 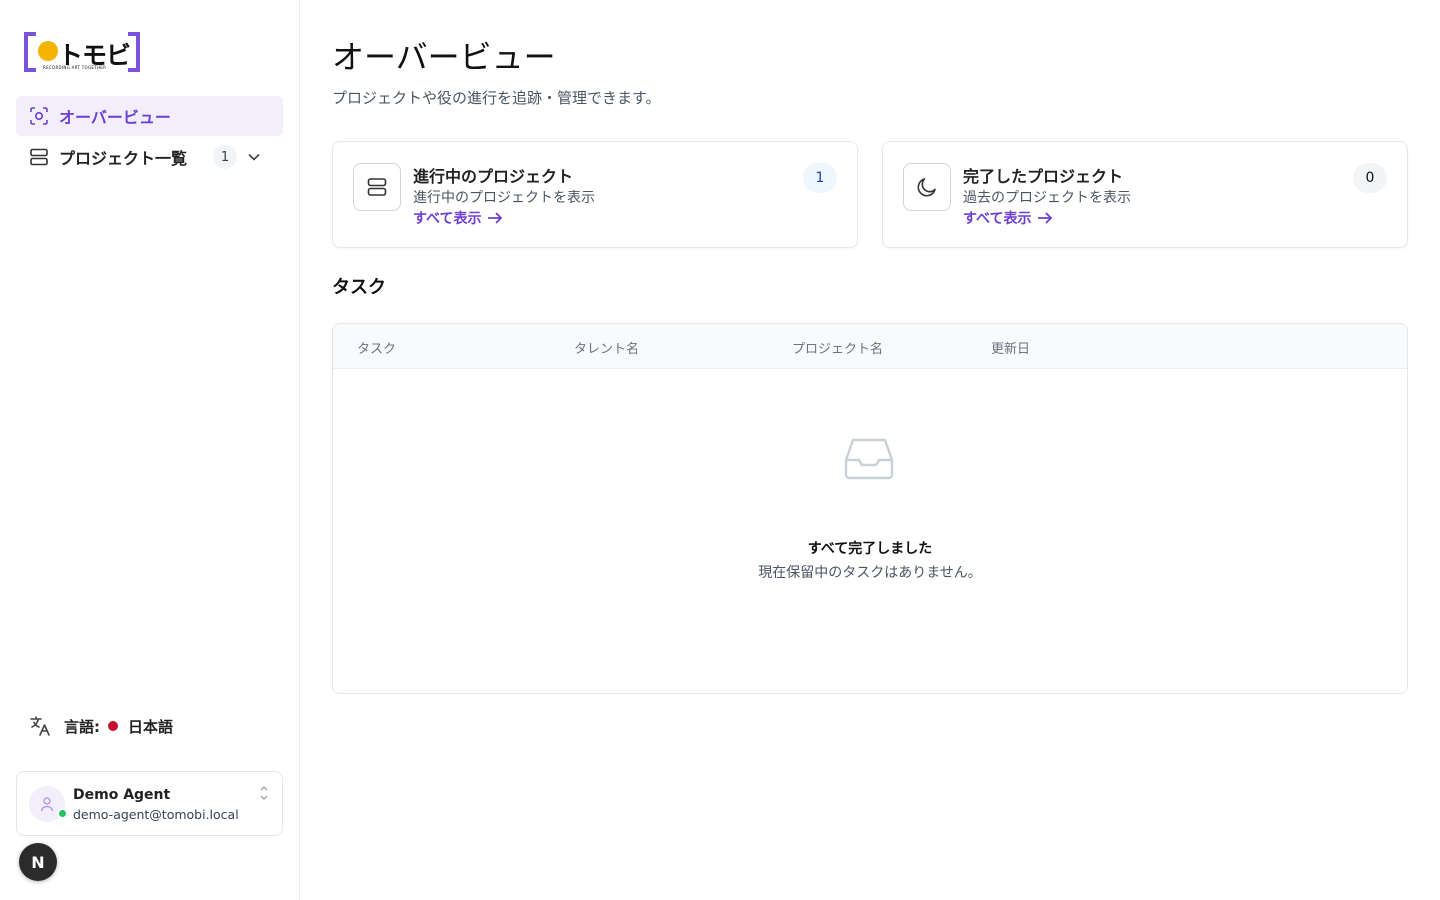 What do you see at coordinates (113, 726) in the screenshot?
I see `japan-flag-icon` at bounding box center [113, 726].